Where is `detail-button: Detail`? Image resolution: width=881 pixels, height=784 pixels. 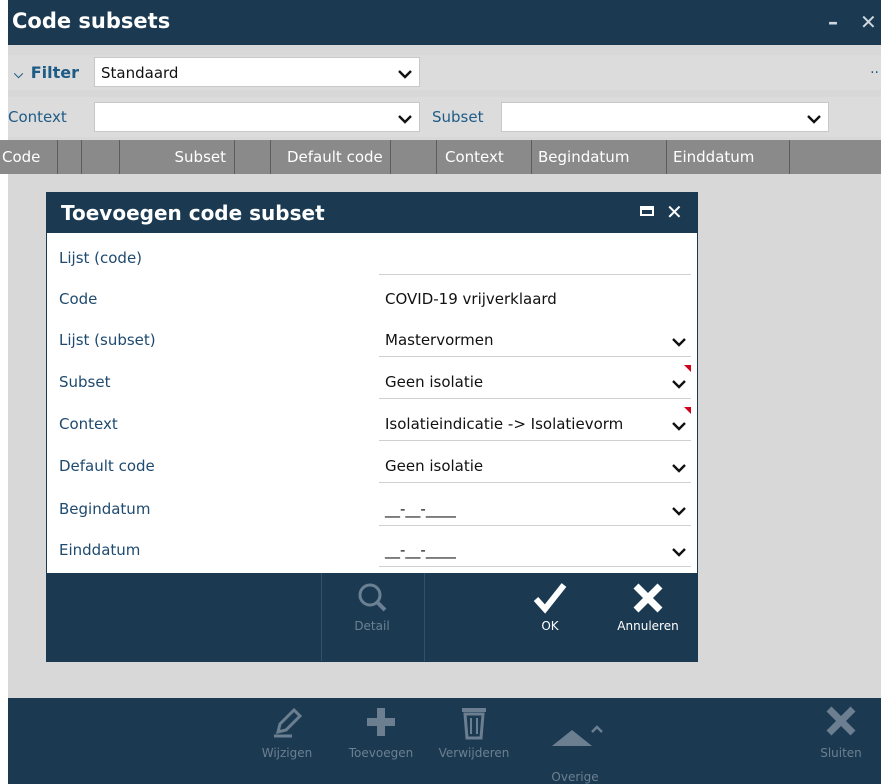 detail-button: Detail is located at coordinates (372, 607).